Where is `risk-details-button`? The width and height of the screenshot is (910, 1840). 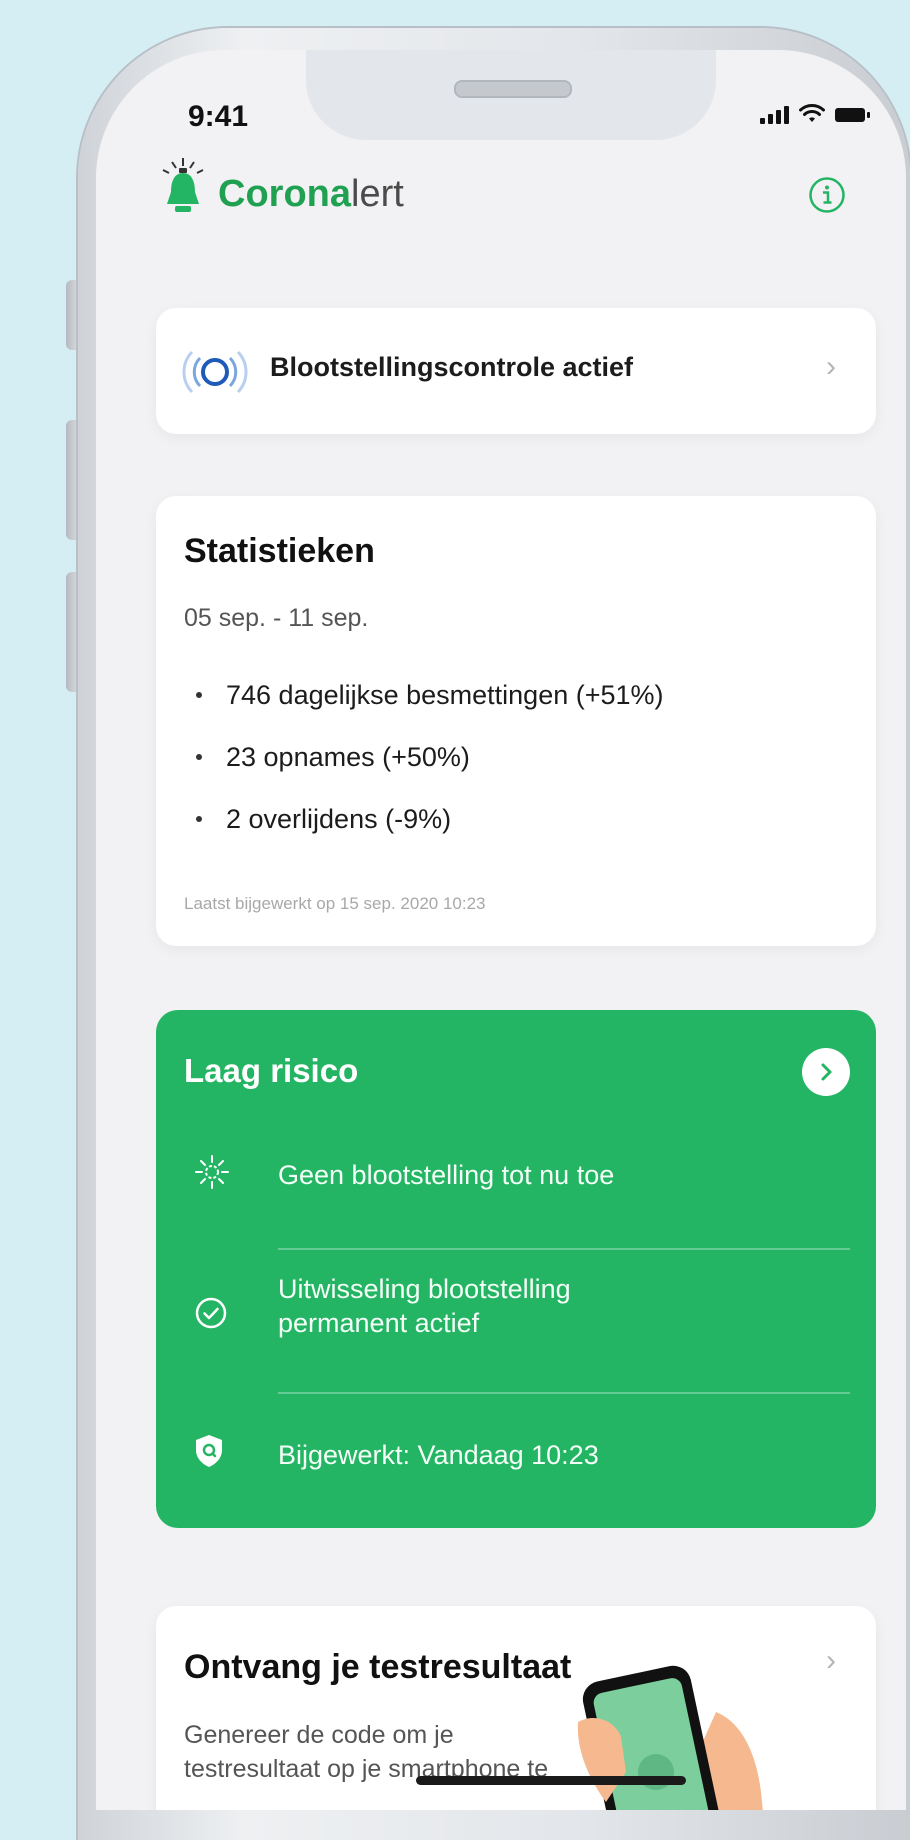
risk-details-button is located at coordinates (826, 1072).